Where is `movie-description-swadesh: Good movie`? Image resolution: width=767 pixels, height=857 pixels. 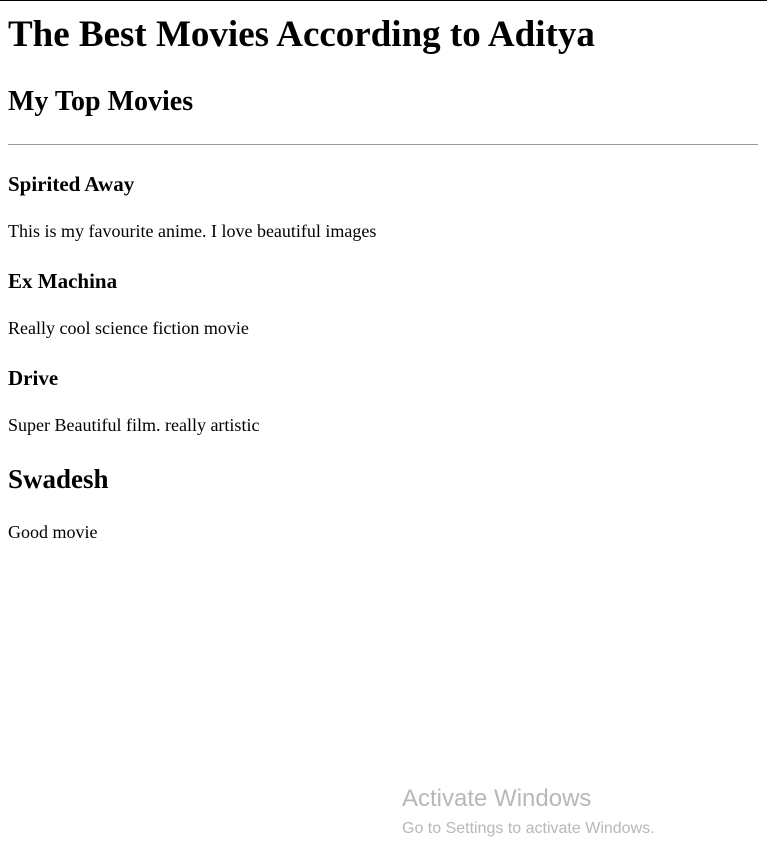 movie-description-swadesh: Good movie is located at coordinates (53, 532).